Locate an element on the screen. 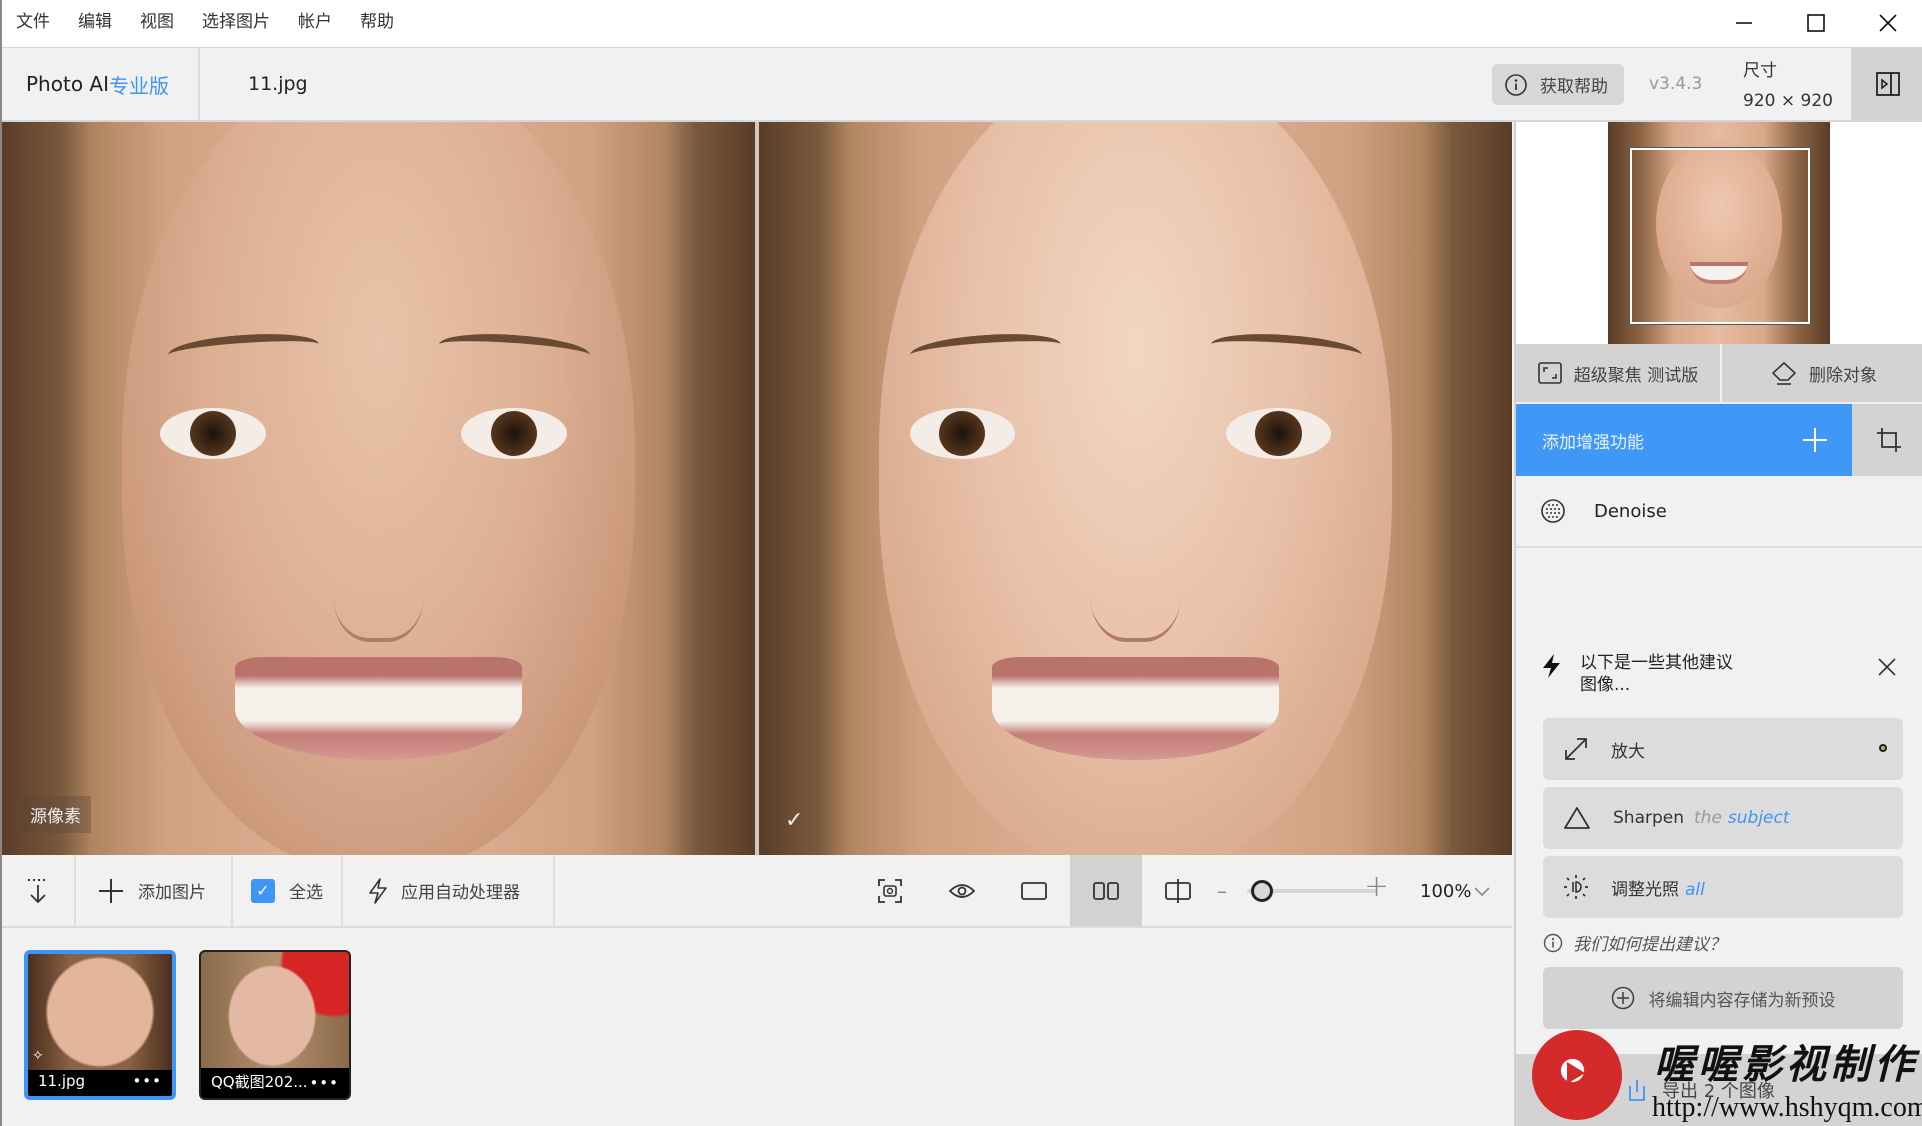  navigator-viewport-frame is located at coordinates (1720, 236).